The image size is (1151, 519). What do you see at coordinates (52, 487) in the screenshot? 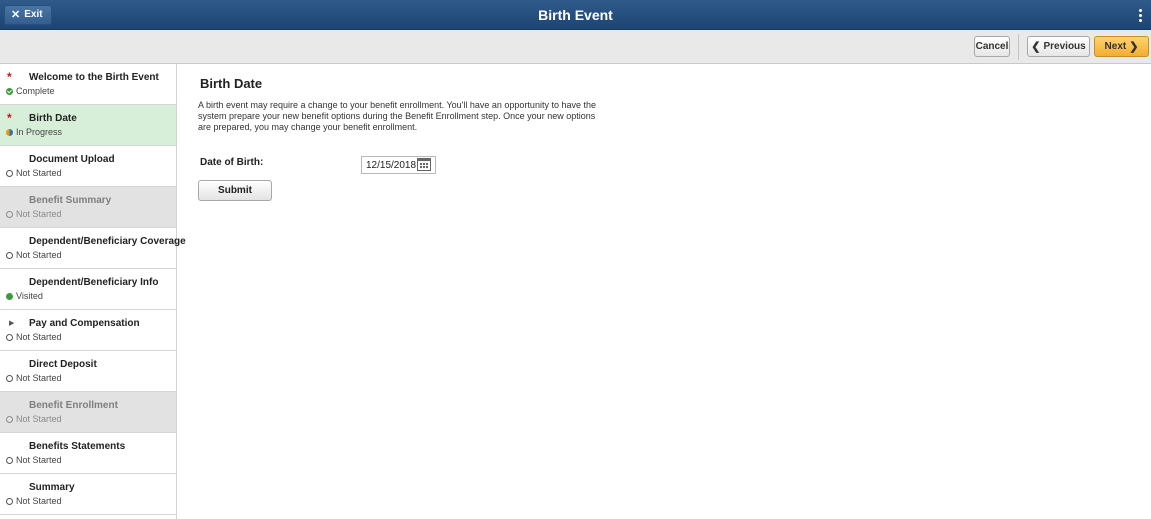
I see `step-title: Summary` at bounding box center [52, 487].